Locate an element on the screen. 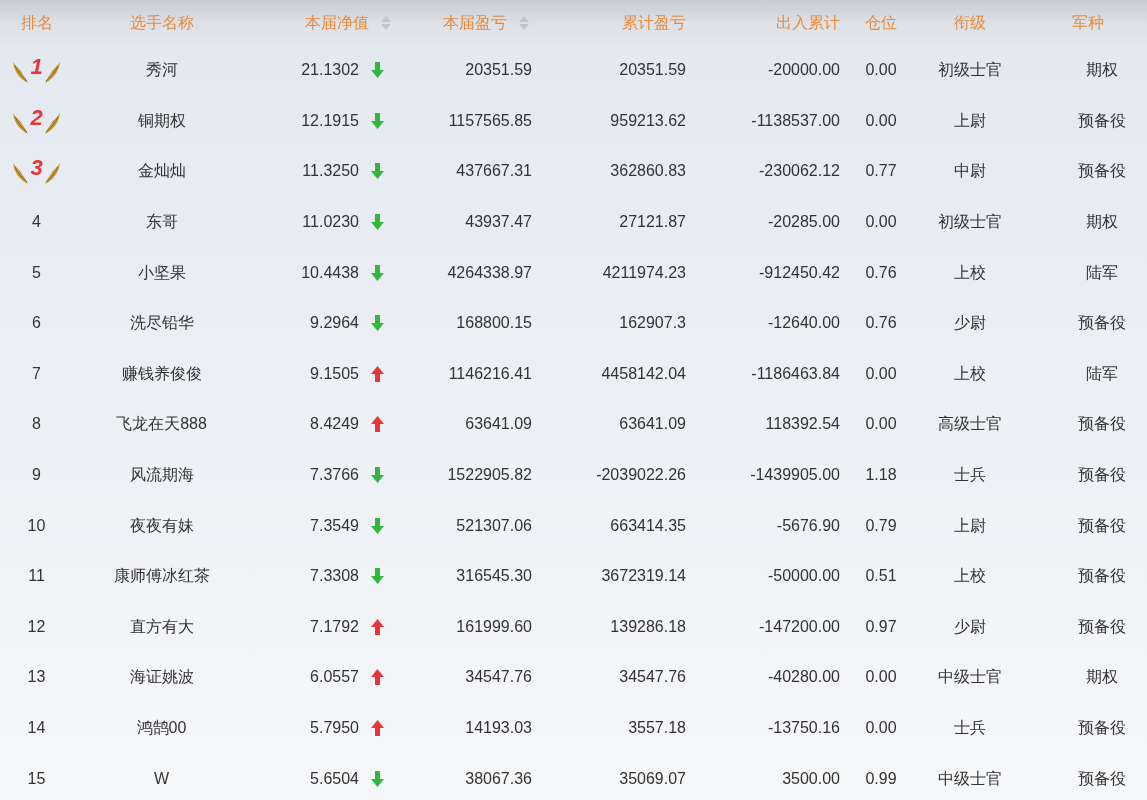  total-profit: 3557.18 is located at coordinates (657, 728).